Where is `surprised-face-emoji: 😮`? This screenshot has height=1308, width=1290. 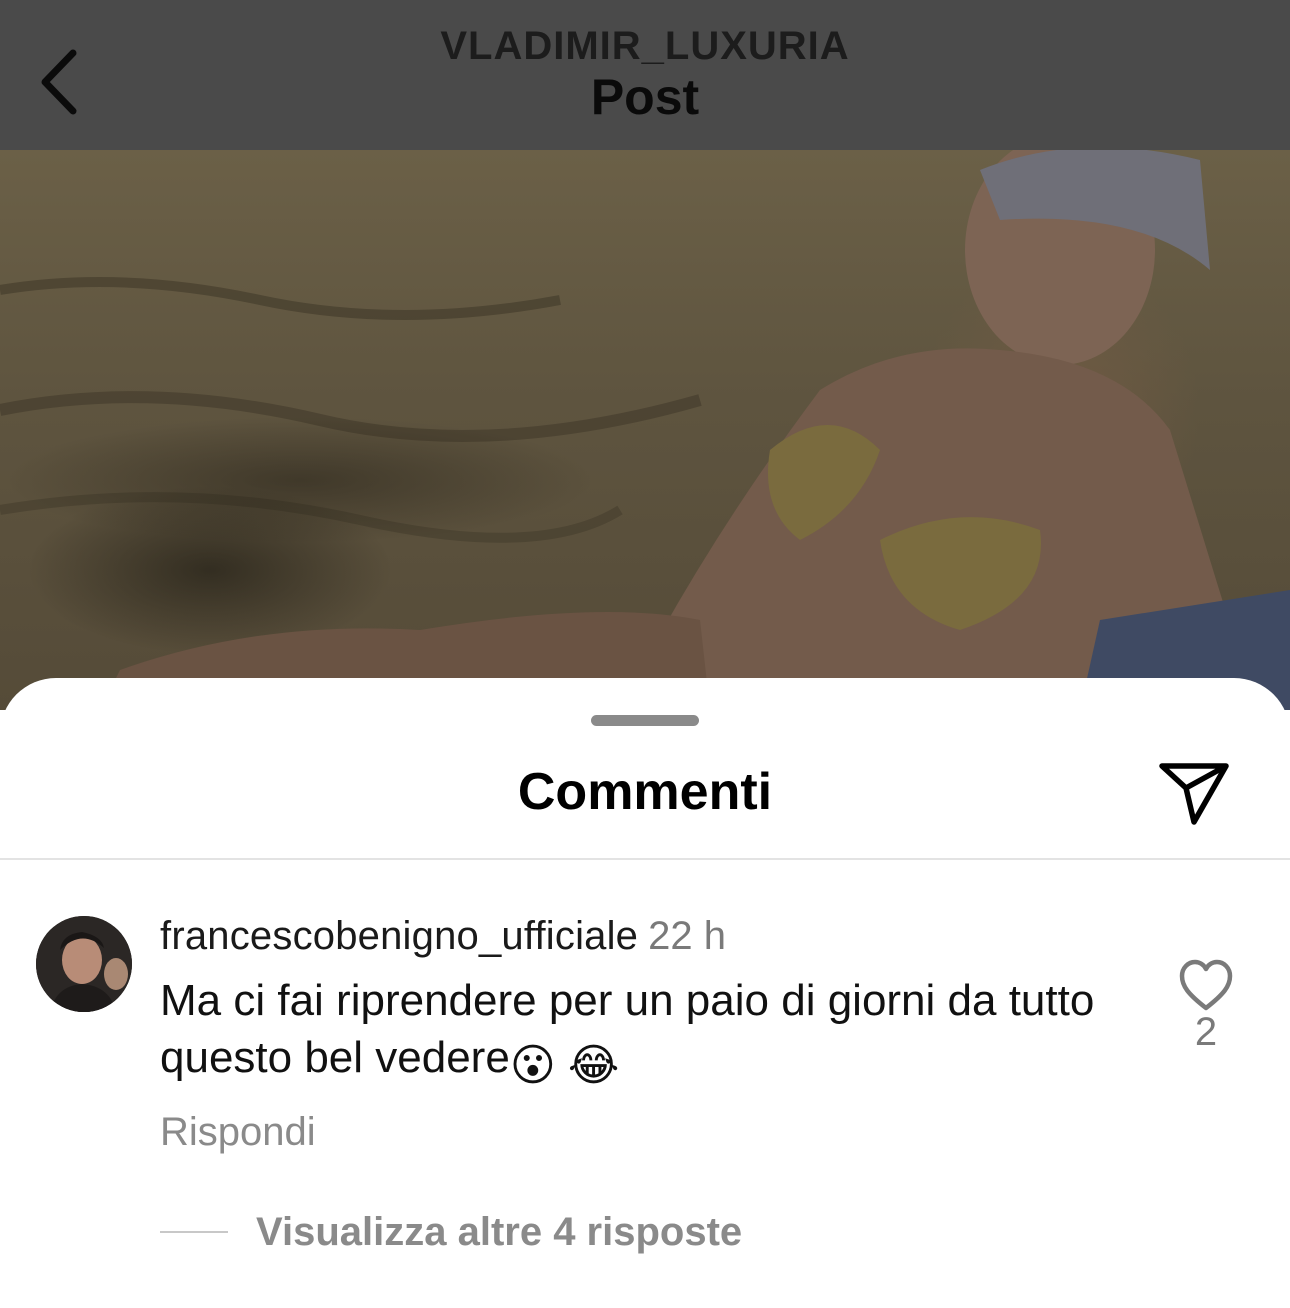 surprised-face-emoji: 😮 is located at coordinates (532, 1065).